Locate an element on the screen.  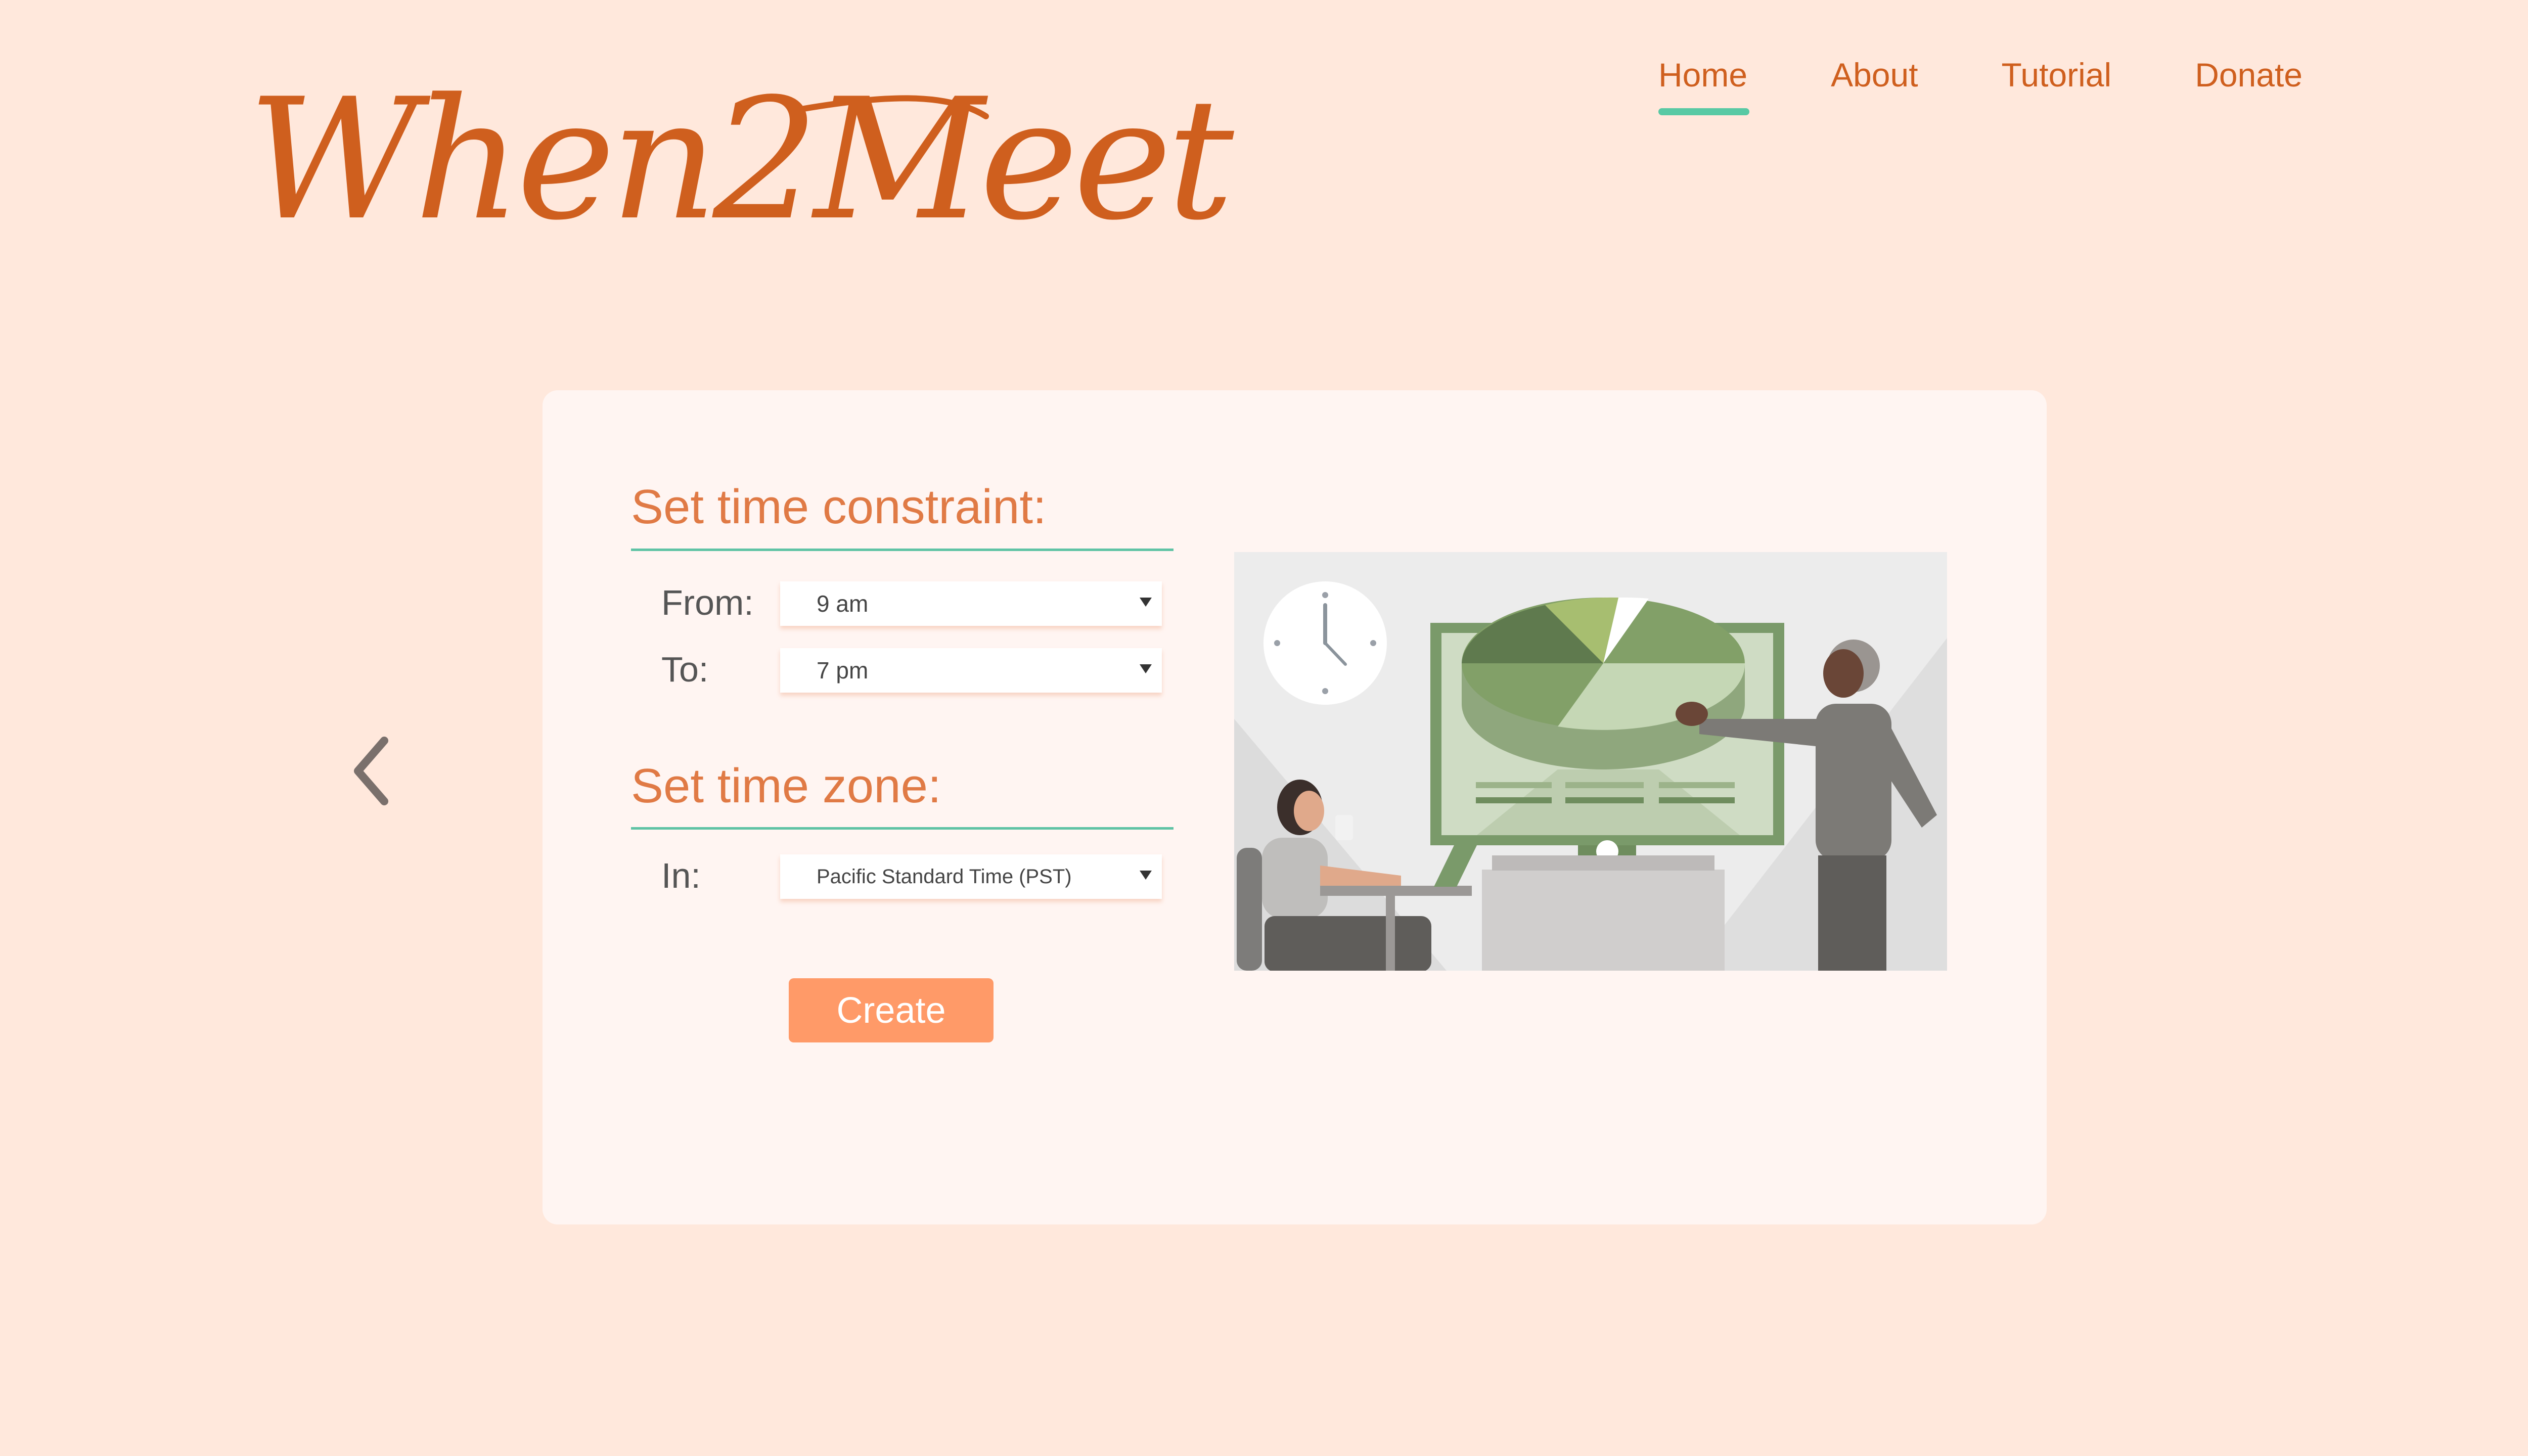
logo-wordmark: When2Meet is located at coordinates (744, 160).